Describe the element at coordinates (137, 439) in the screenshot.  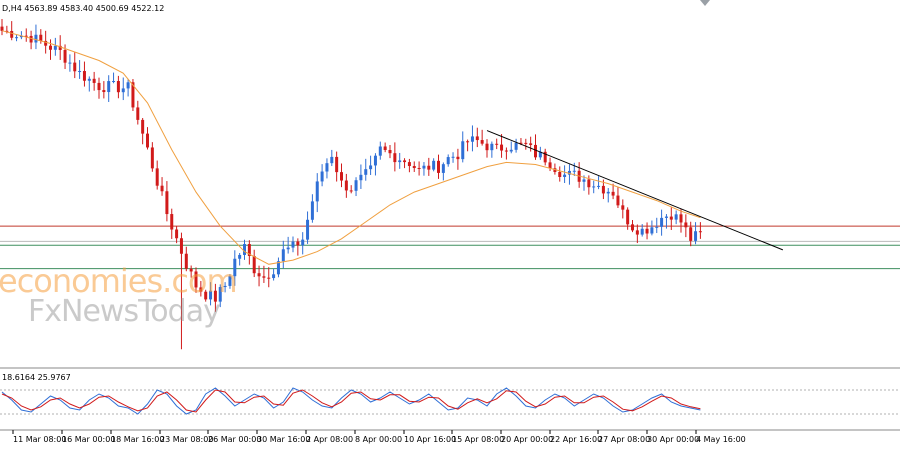
I see `x-tick-label: 18 Mar 16:00` at that location.